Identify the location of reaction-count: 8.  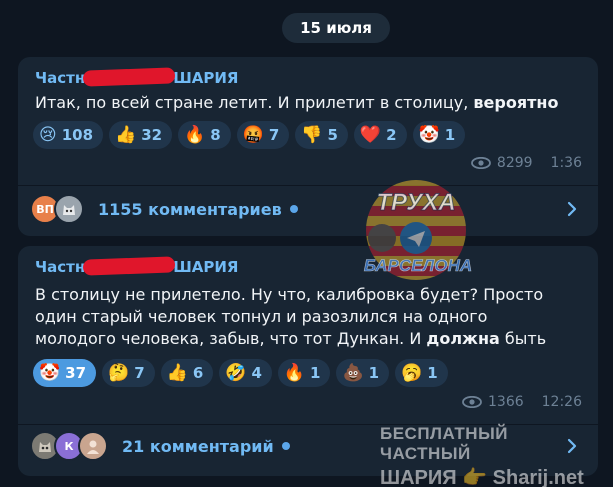
(215, 135).